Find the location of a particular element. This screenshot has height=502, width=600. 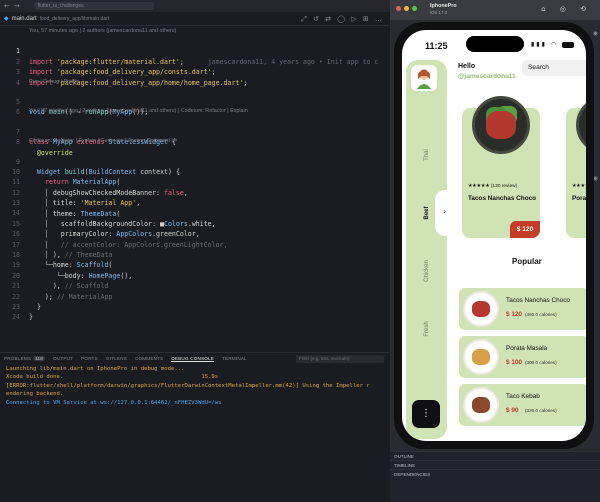

simulator-subtitle: iOS 17.0 is located at coordinates (439, 12).